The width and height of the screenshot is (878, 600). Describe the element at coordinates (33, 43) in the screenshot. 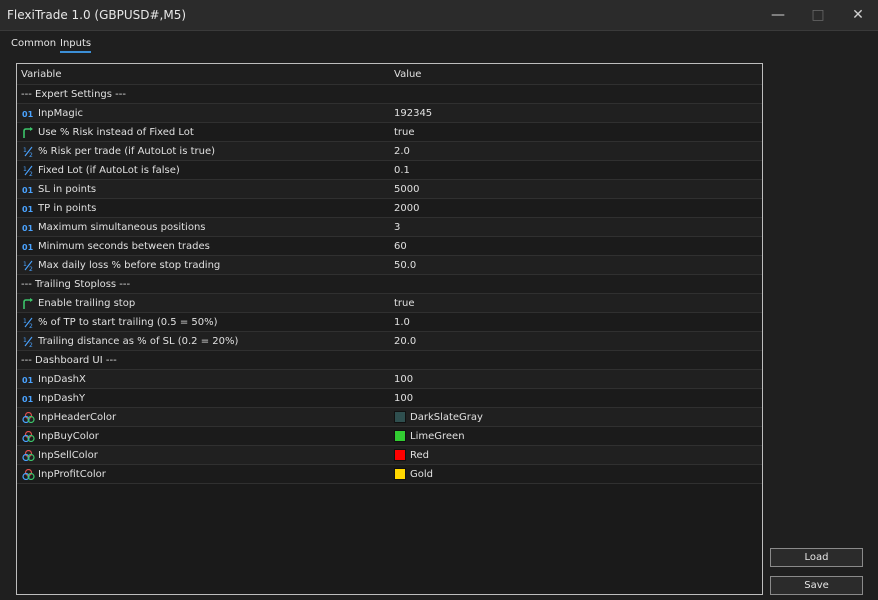

I see `tab-common: Common` at that location.